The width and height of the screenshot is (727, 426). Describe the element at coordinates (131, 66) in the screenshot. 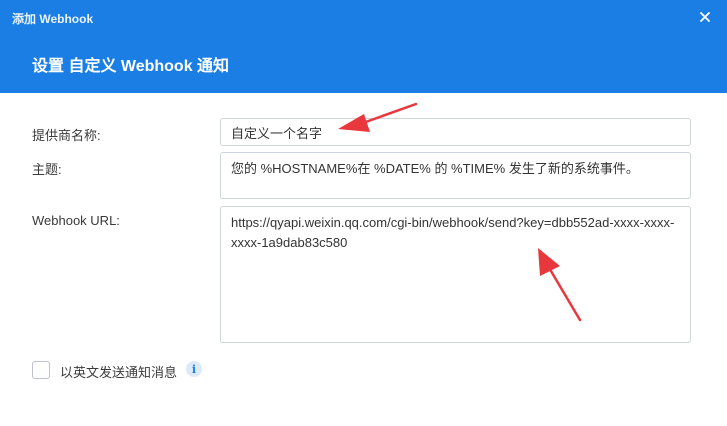

I see `dialog-heading: 设置 自定义 Webhook 通知` at that location.